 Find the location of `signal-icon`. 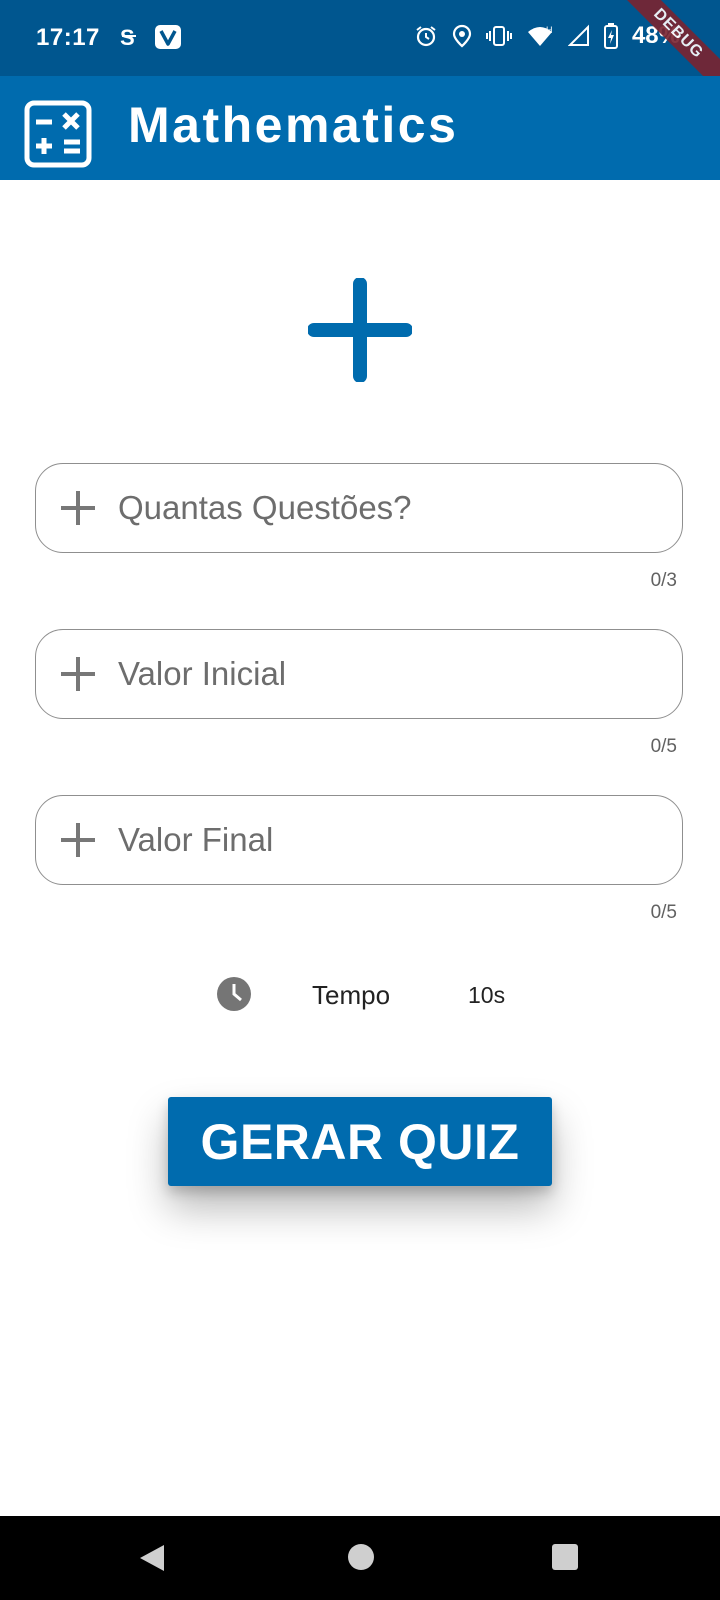

signal-icon is located at coordinates (578, 35).